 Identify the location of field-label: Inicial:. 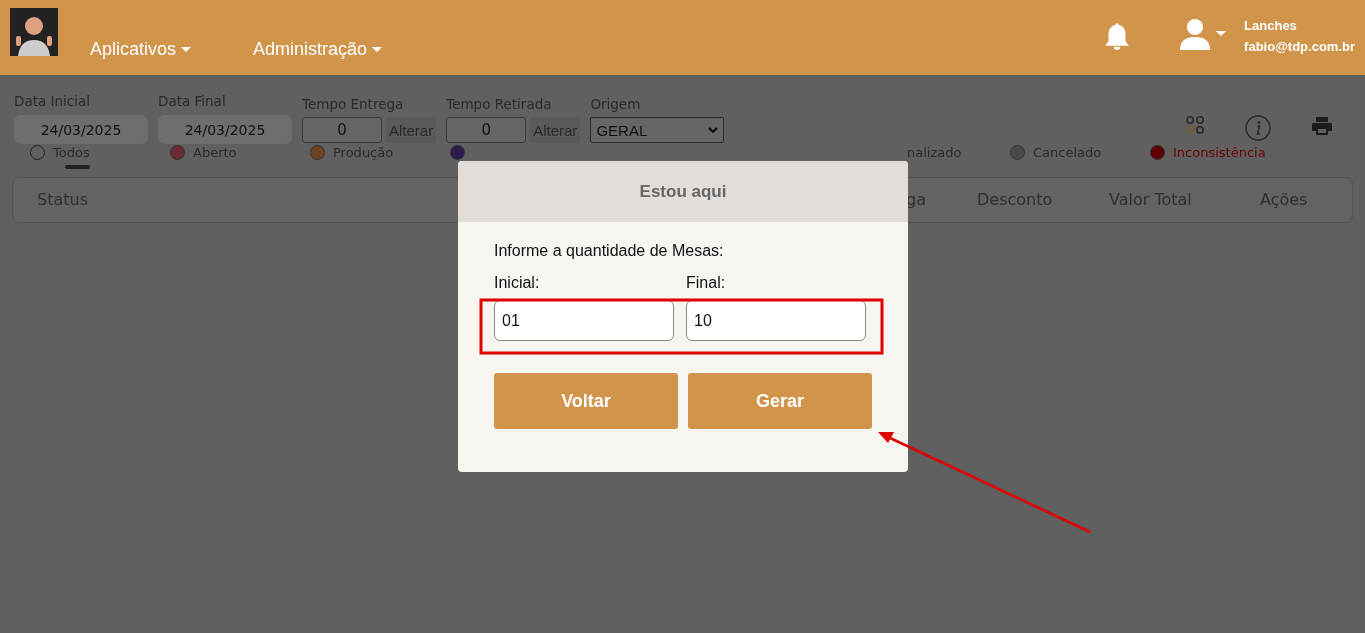
(517, 283).